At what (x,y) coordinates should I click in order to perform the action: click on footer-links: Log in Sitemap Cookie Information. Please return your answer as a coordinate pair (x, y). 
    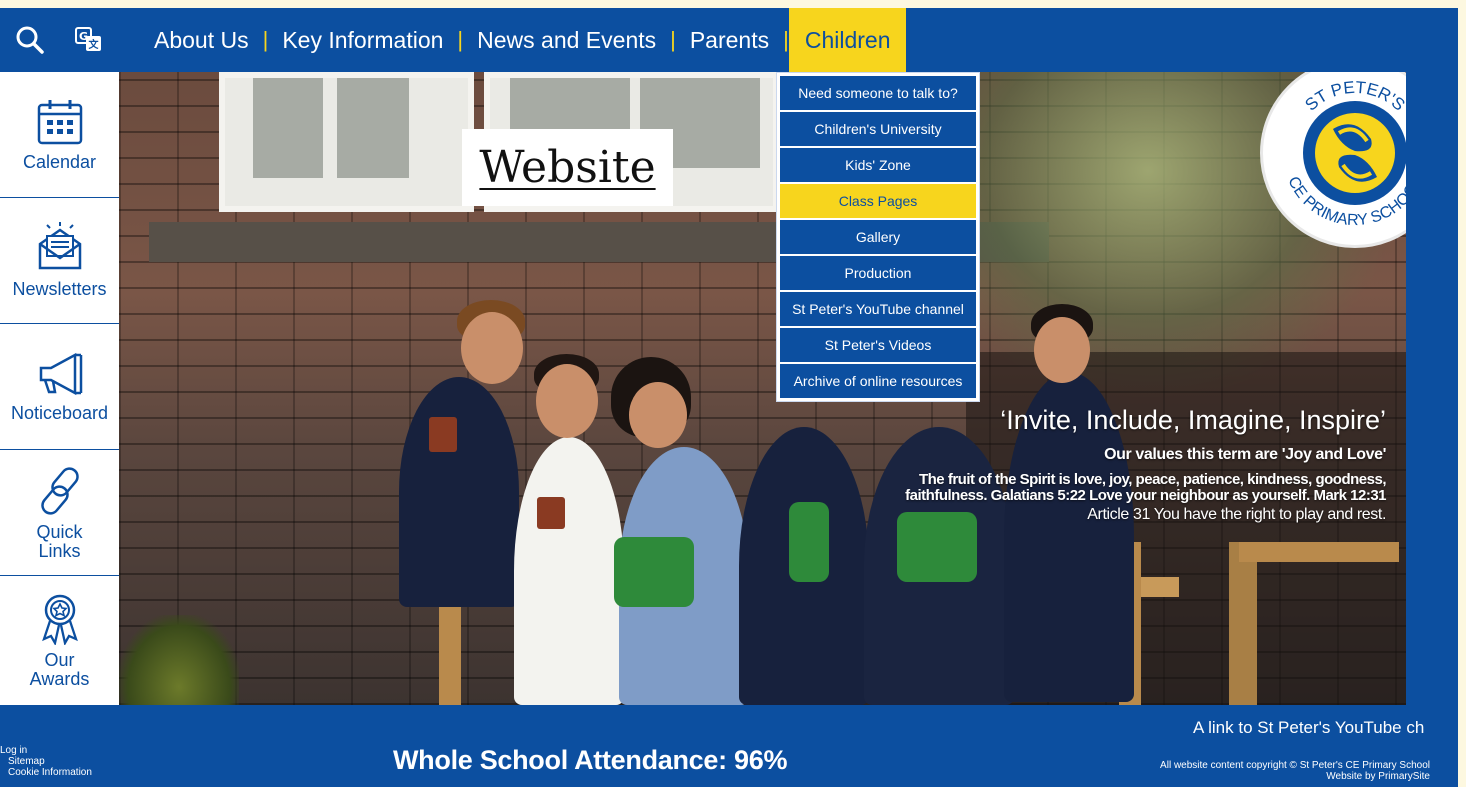
    Looking at the image, I should click on (46, 761).